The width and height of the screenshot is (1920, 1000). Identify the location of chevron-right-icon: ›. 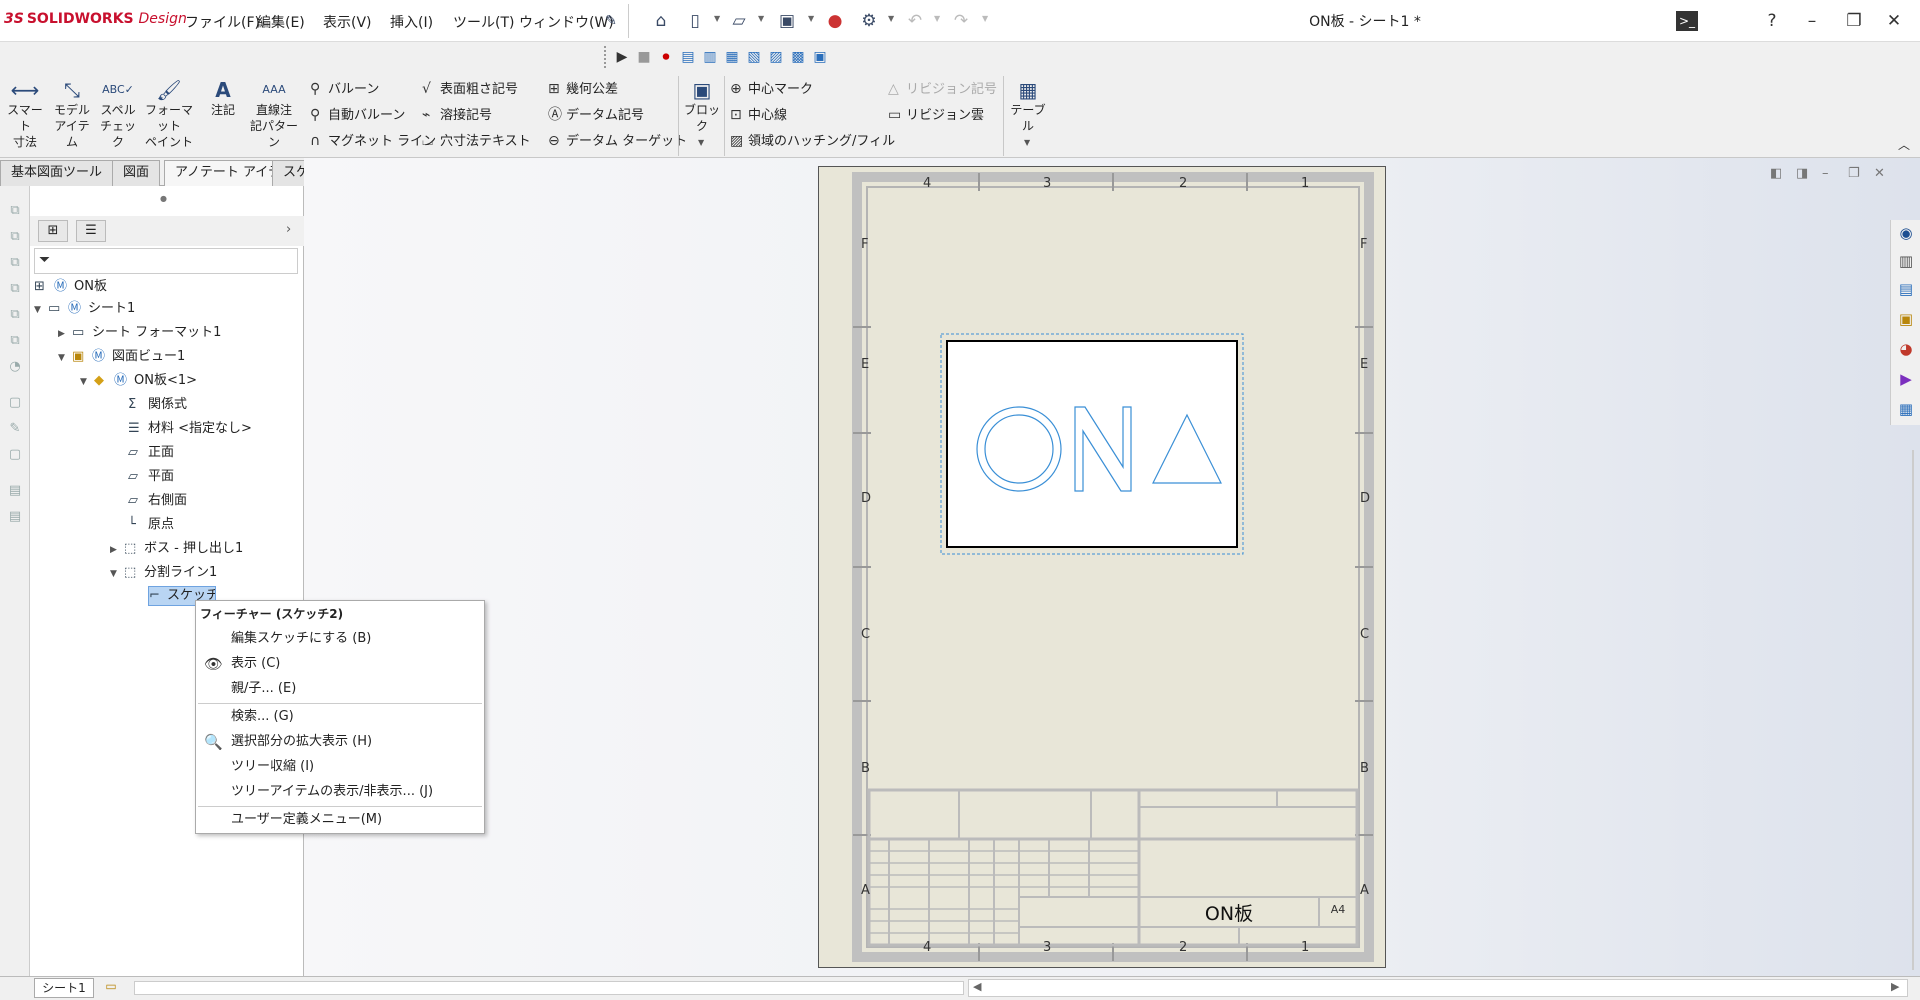
(288, 229).